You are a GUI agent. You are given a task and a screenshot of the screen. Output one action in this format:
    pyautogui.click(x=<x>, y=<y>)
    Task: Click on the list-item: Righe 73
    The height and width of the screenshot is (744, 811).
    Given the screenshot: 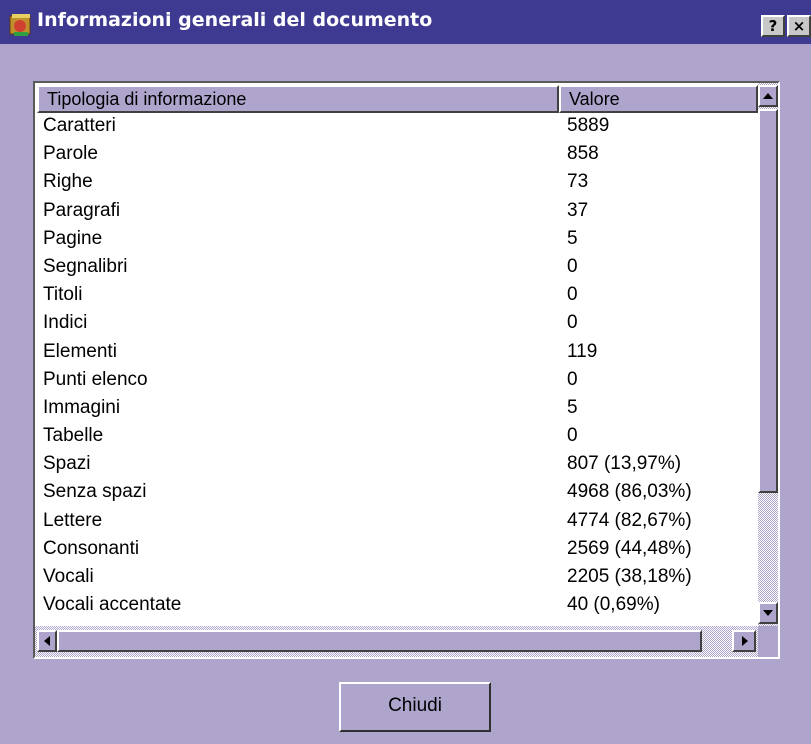 What is the action you would take?
    pyautogui.click(x=396, y=183)
    